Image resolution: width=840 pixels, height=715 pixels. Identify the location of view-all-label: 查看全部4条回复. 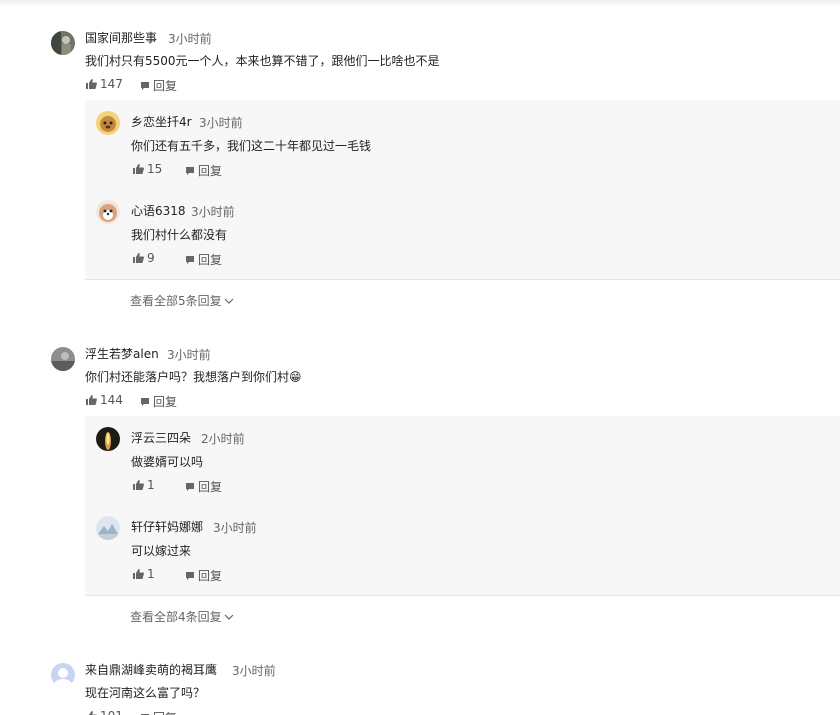
(176, 617).